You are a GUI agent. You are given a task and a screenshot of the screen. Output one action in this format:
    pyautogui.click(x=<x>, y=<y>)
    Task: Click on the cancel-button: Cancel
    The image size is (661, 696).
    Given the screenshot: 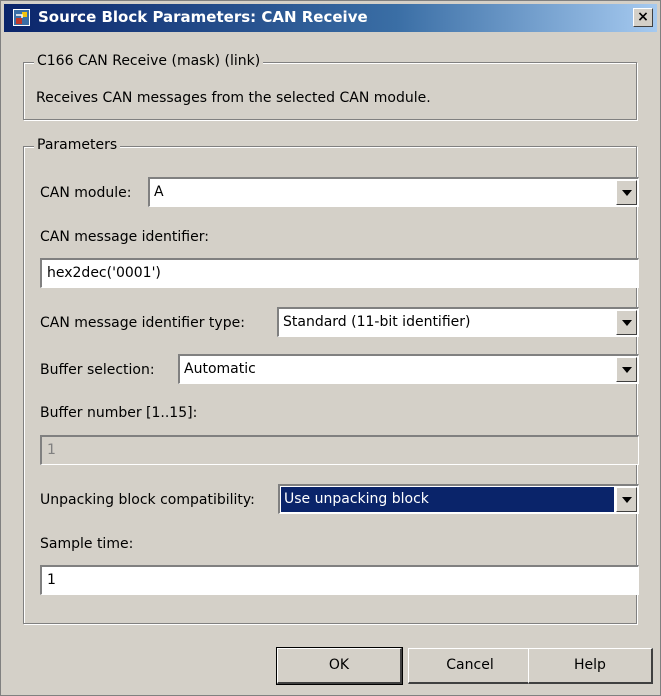 What is the action you would take?
    pyautogui.click(x=470, y=666)
    